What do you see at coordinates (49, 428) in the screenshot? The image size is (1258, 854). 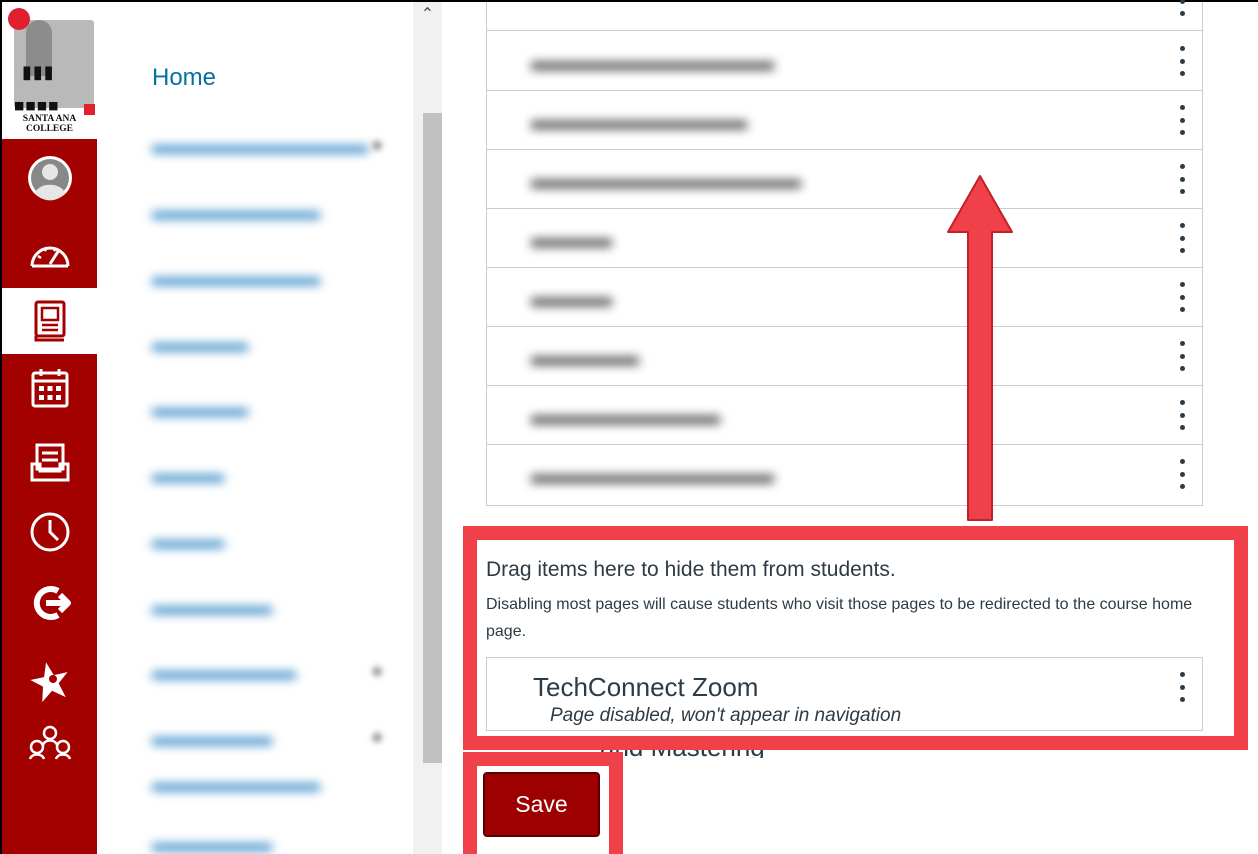 I see `global-navigation: ▮▮▮ ■■■■ SANTA ANA COLLEGE` at bounding box center [49, 428].